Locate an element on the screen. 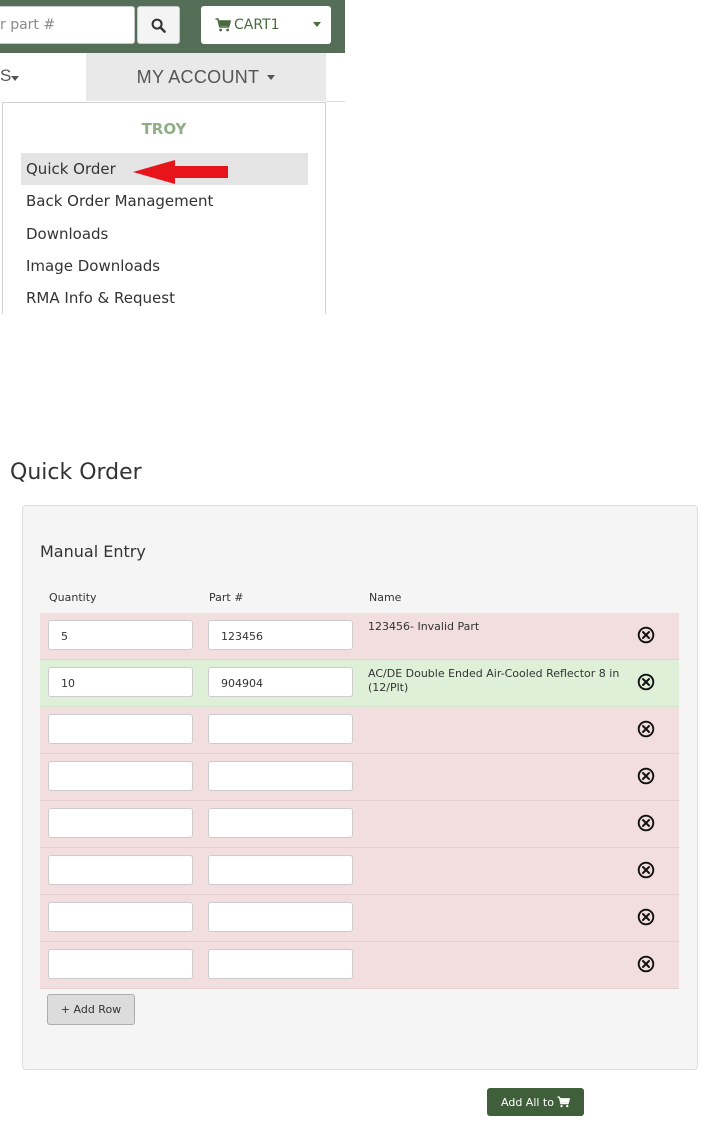 This screenshot has width=713, height=1130. column-header-name: Name is located at coordinates (385, 597).